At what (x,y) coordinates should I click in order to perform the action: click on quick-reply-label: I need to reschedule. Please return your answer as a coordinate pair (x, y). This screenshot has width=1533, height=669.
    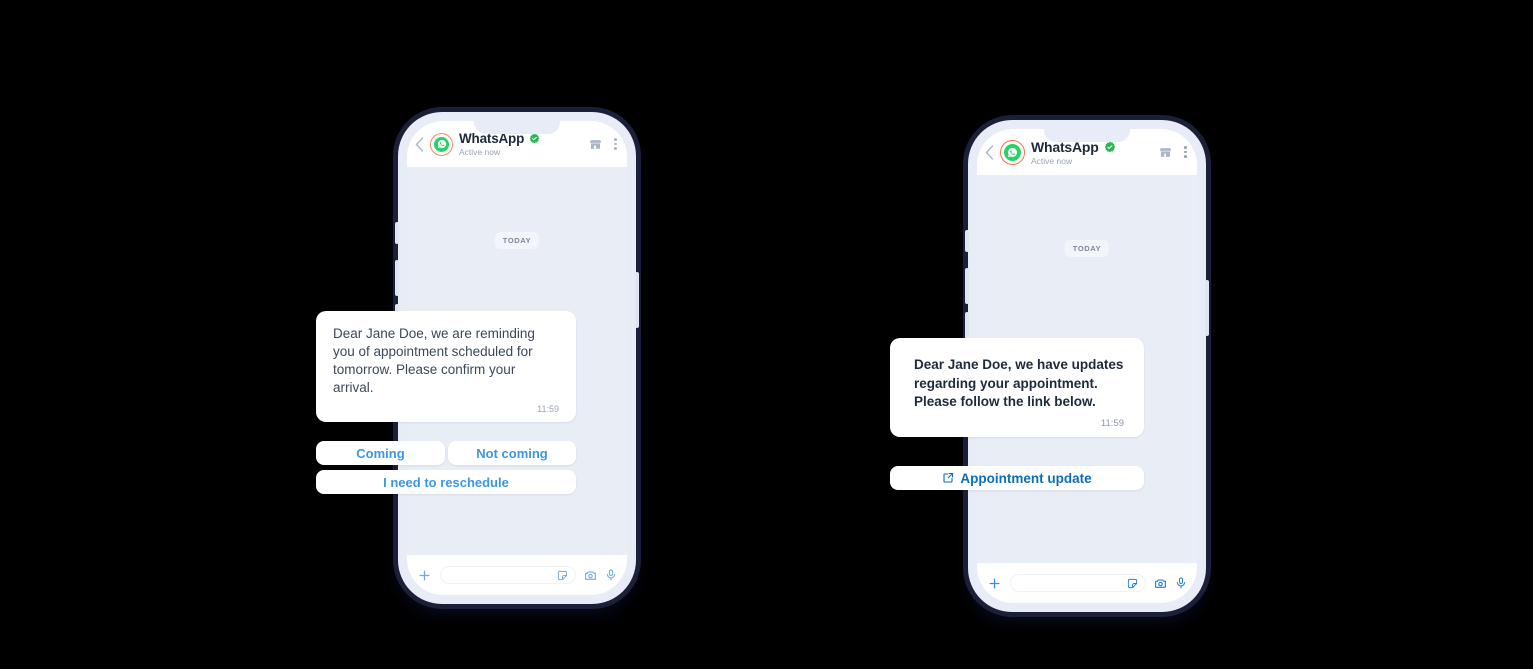
    Looking at the image, I should click on (446, 482).